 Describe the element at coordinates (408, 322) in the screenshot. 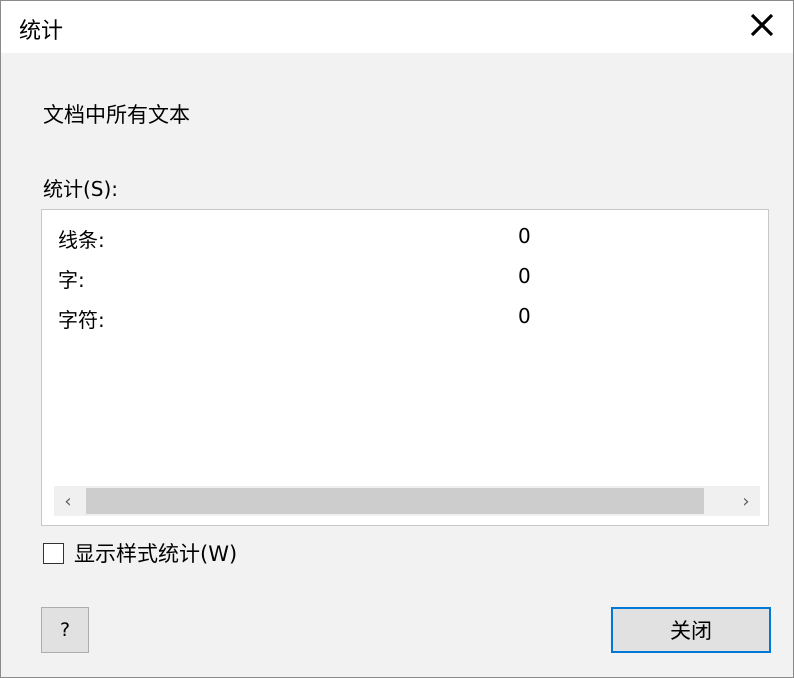

I see `list-item: 字符: 0` at that location.